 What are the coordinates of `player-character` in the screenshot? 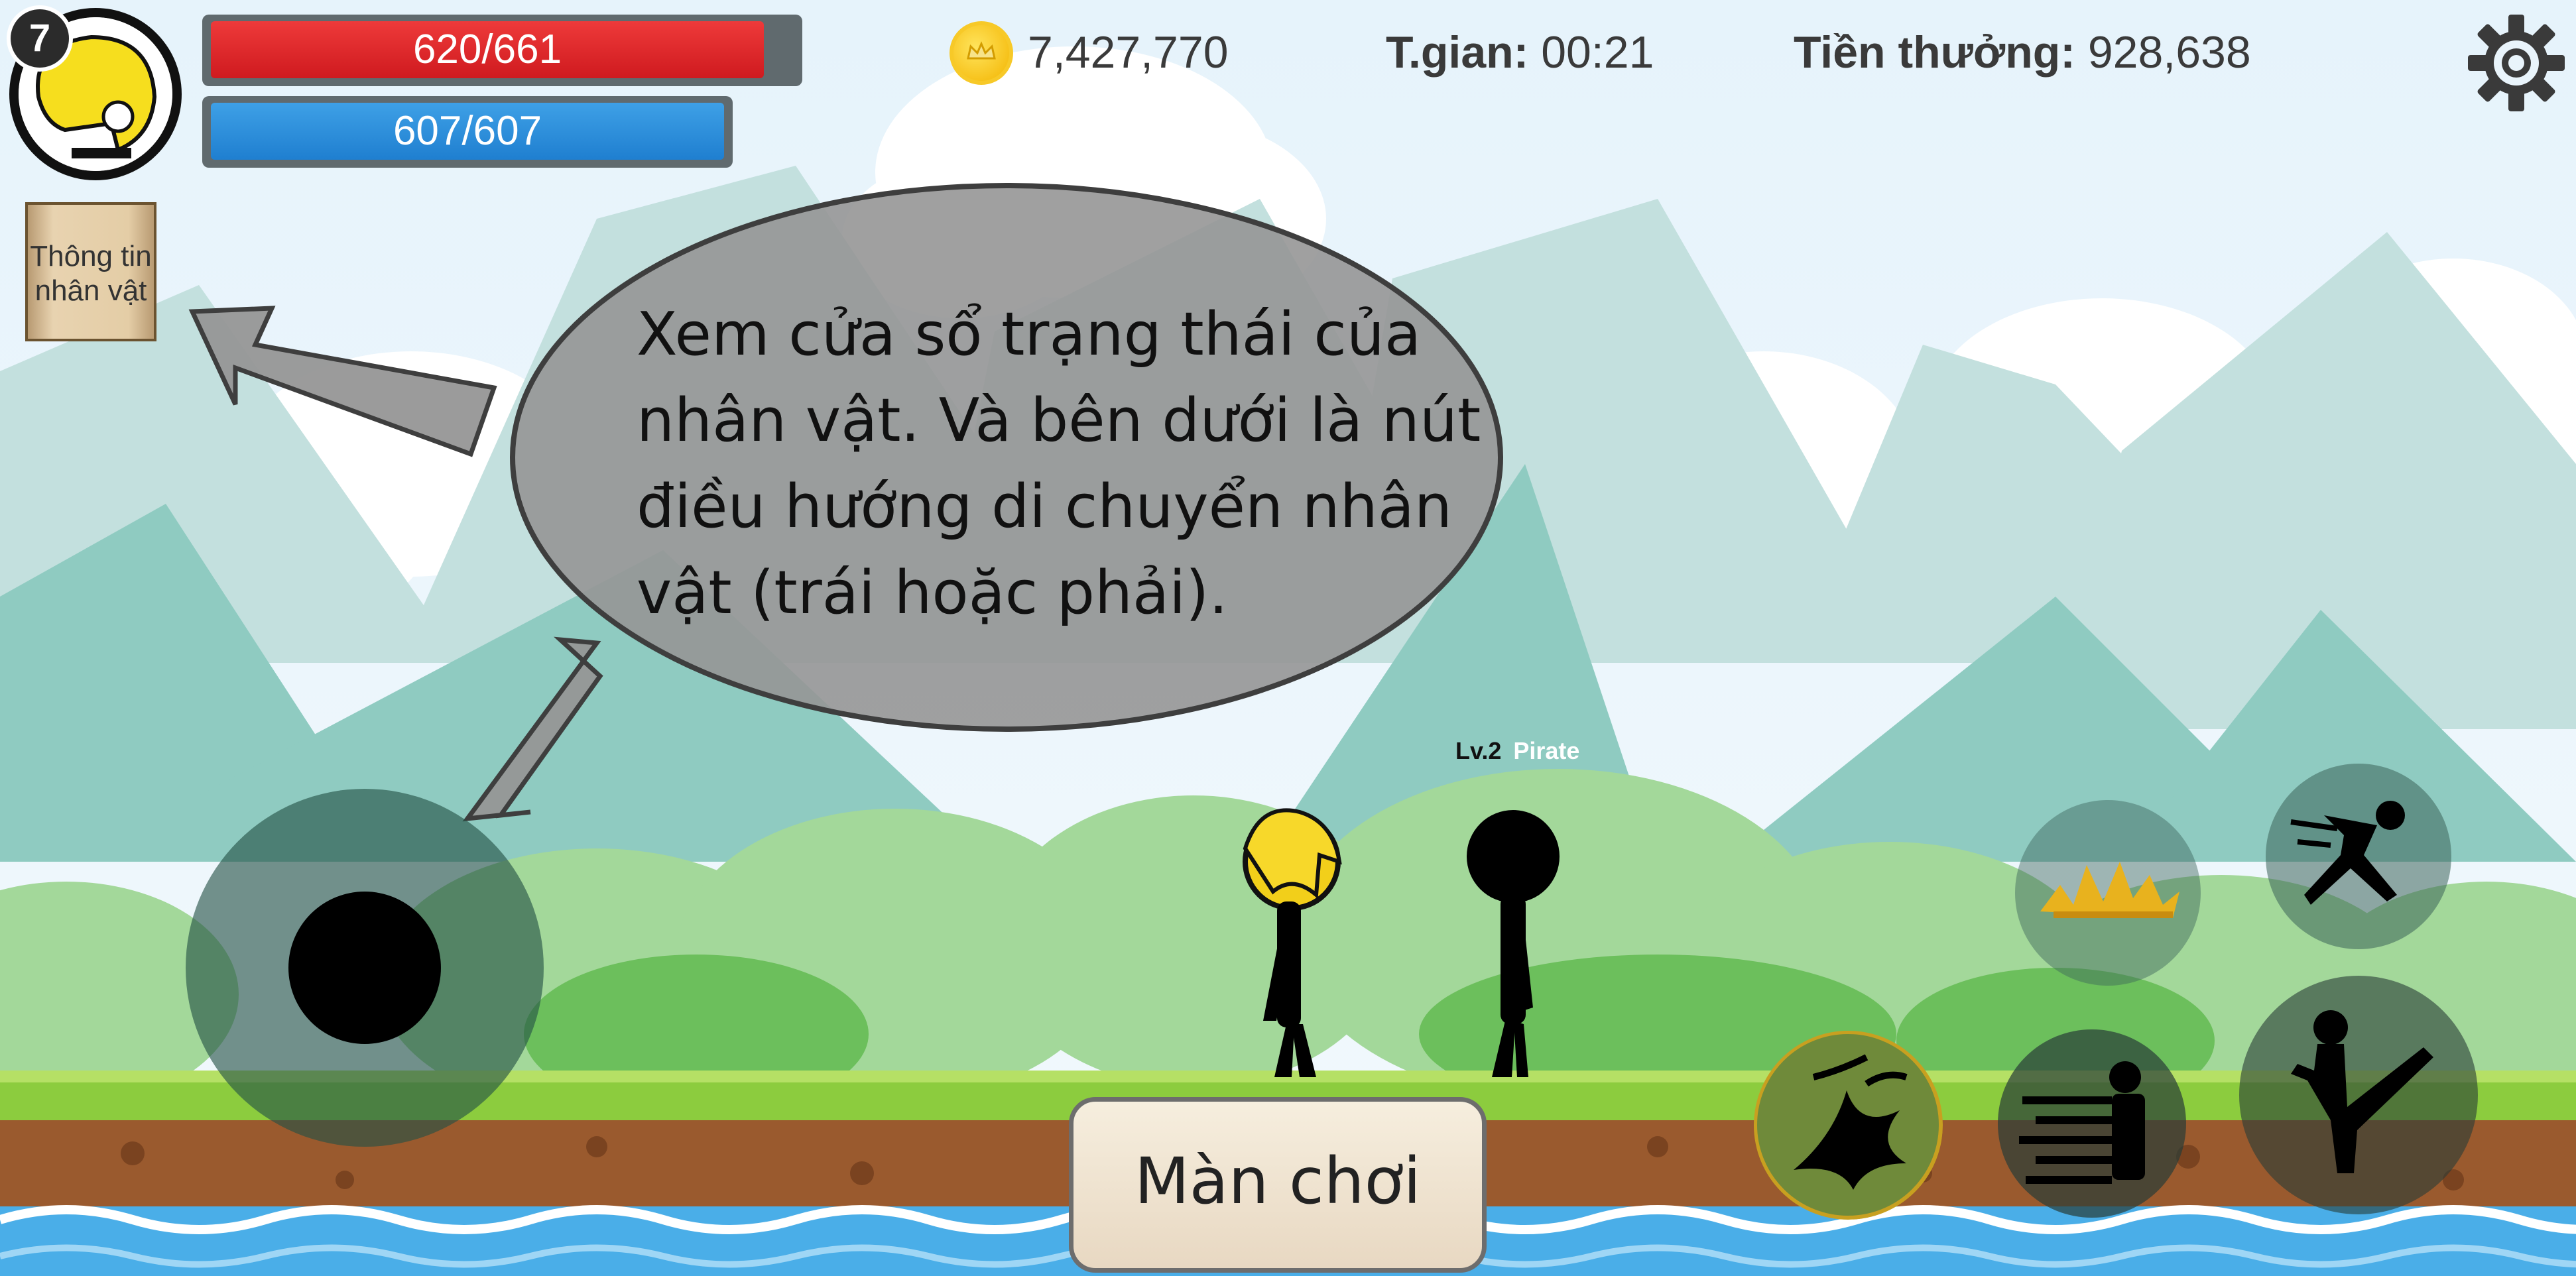 It's located at (1292, 942).